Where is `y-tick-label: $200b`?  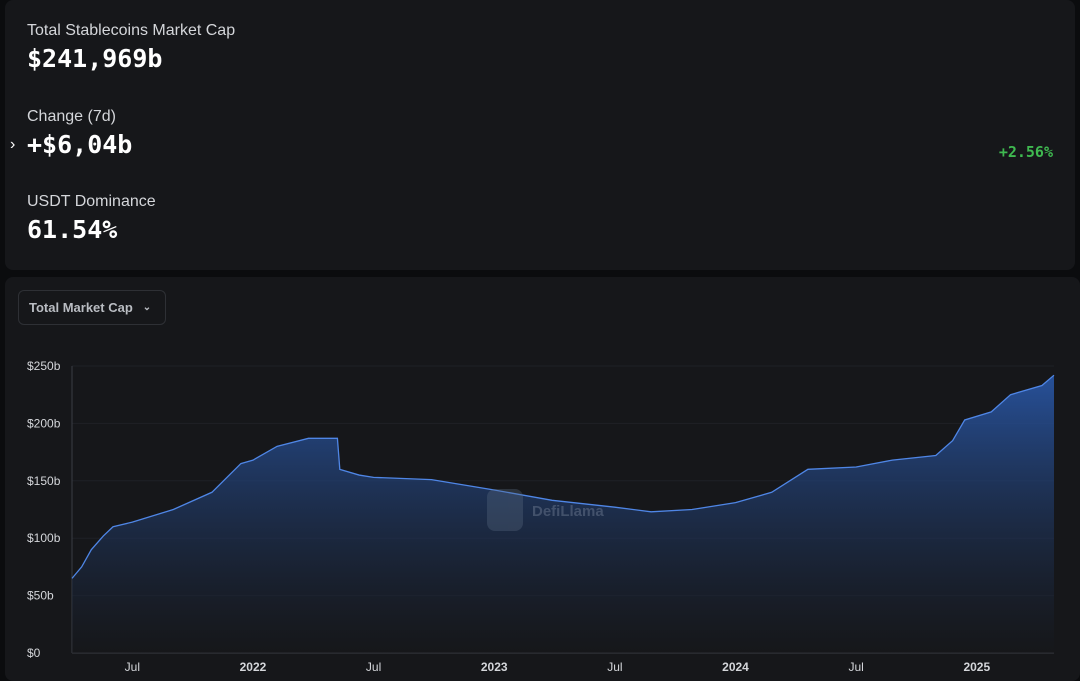 y-tick-label: $200b is located at coordinates (44, 423).